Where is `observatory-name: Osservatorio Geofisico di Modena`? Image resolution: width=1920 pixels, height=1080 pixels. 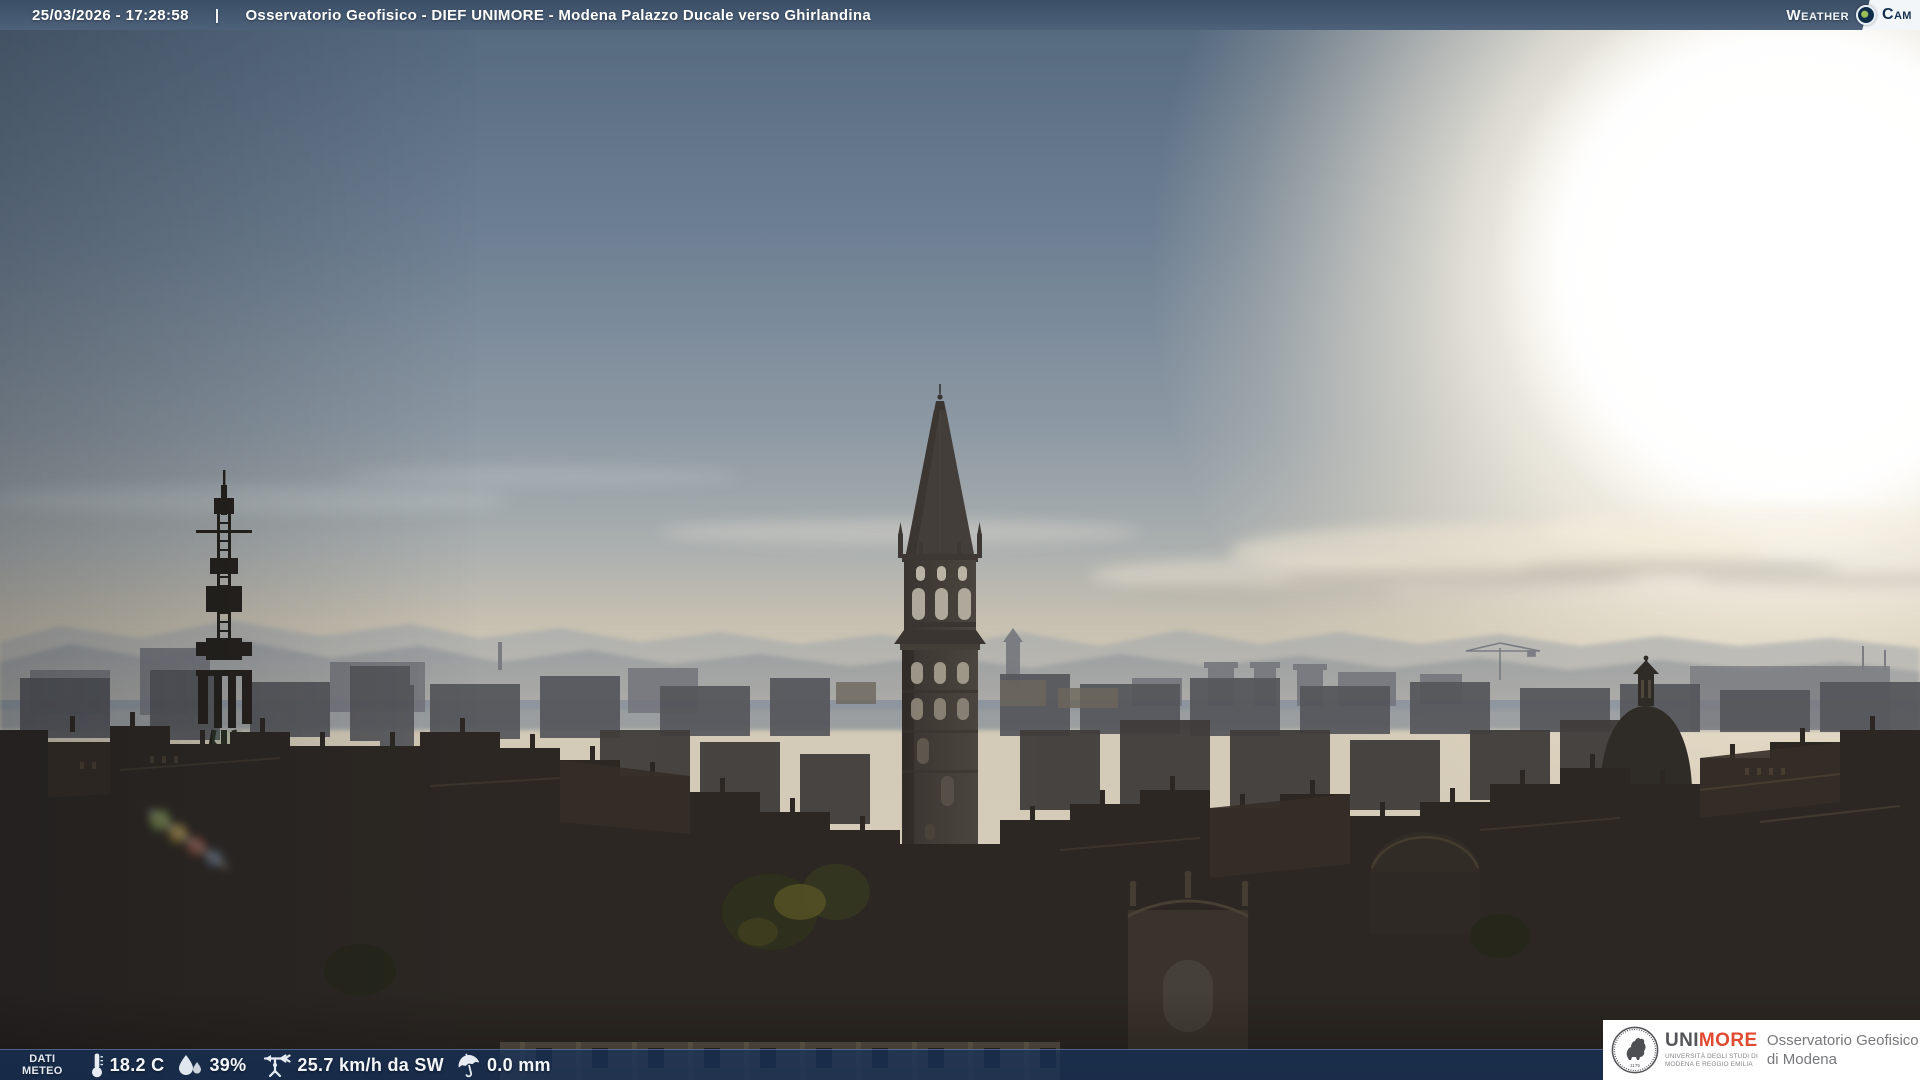
observatory-name: Osservatorio Geofisico di Modena is located at coordinates (1843, 1050).